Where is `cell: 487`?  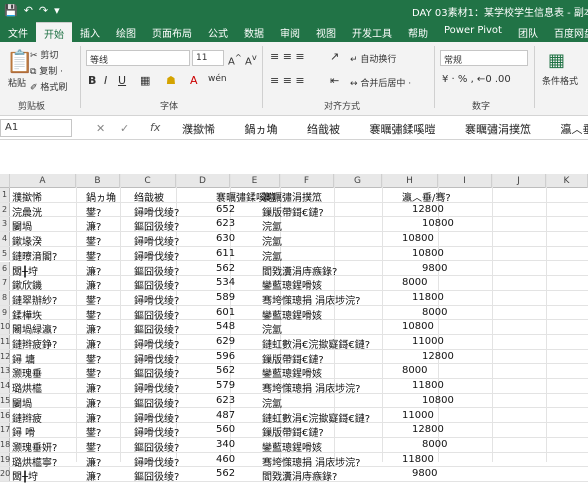
cell: 487 is located at coordinates (225, 415).